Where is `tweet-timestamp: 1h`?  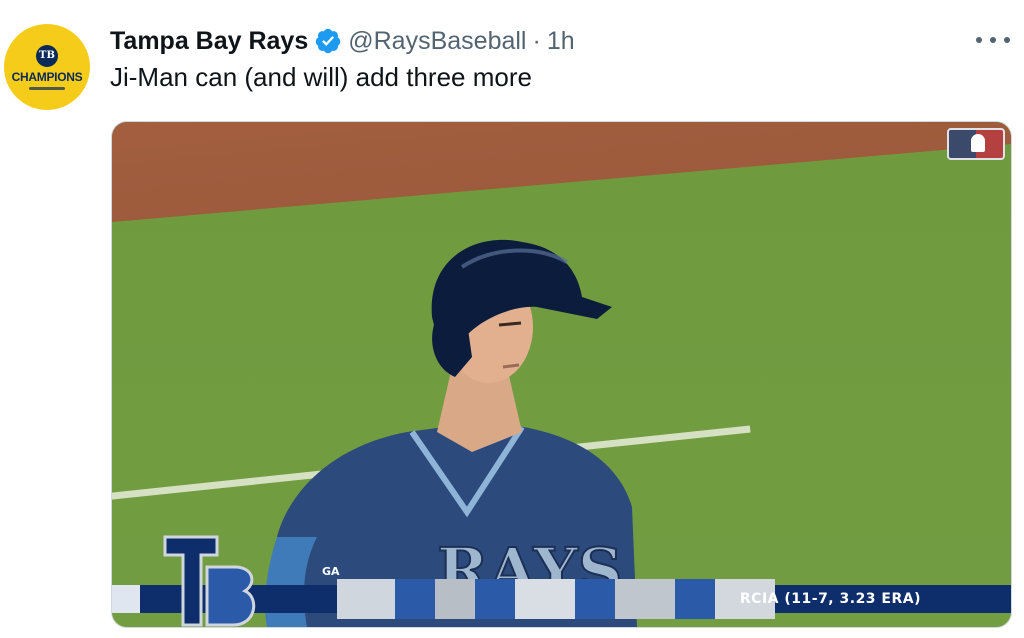
tweet-timestamp: 1h is located at coordinates (561, 41).